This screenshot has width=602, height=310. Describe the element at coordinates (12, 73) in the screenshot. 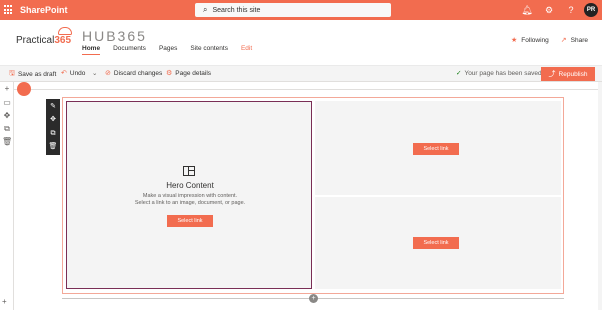

I see `save-icon: 🖫` at that location.